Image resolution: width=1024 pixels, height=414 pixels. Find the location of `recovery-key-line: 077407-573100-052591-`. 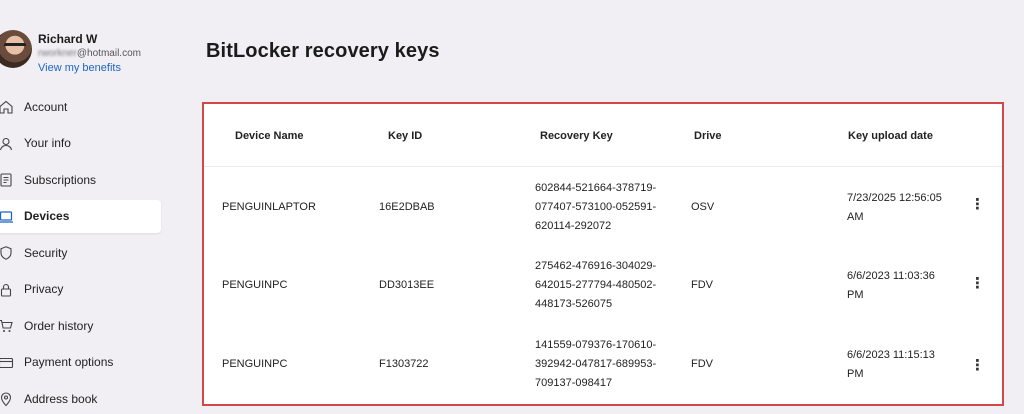

recovery-key-line: 077407-573100-052591- is located at coordinates (596, 207).